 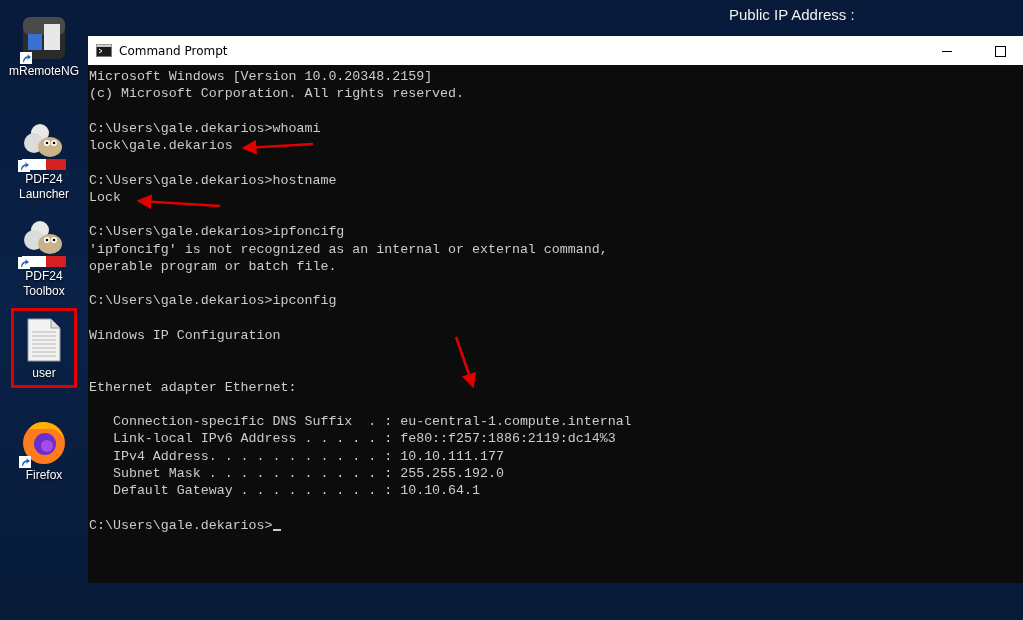 I want to click on console-output: Ethernet adapter Ethernet:, so click(x=193, y=387).